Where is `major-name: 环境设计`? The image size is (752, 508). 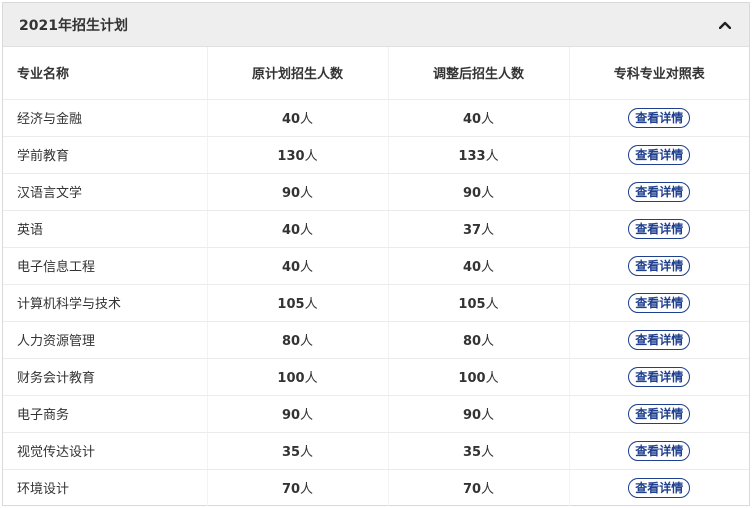
major-name: 环境设计 is located at coordinates (105, 487).